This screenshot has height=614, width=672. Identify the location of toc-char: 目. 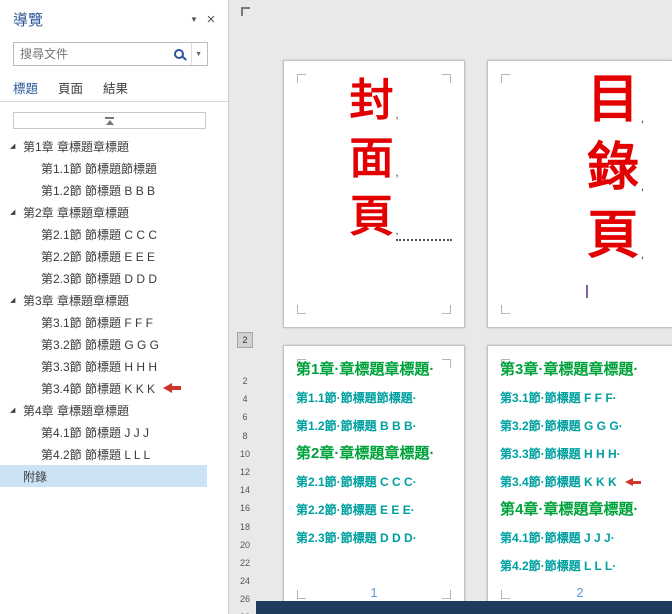
(613, 99).